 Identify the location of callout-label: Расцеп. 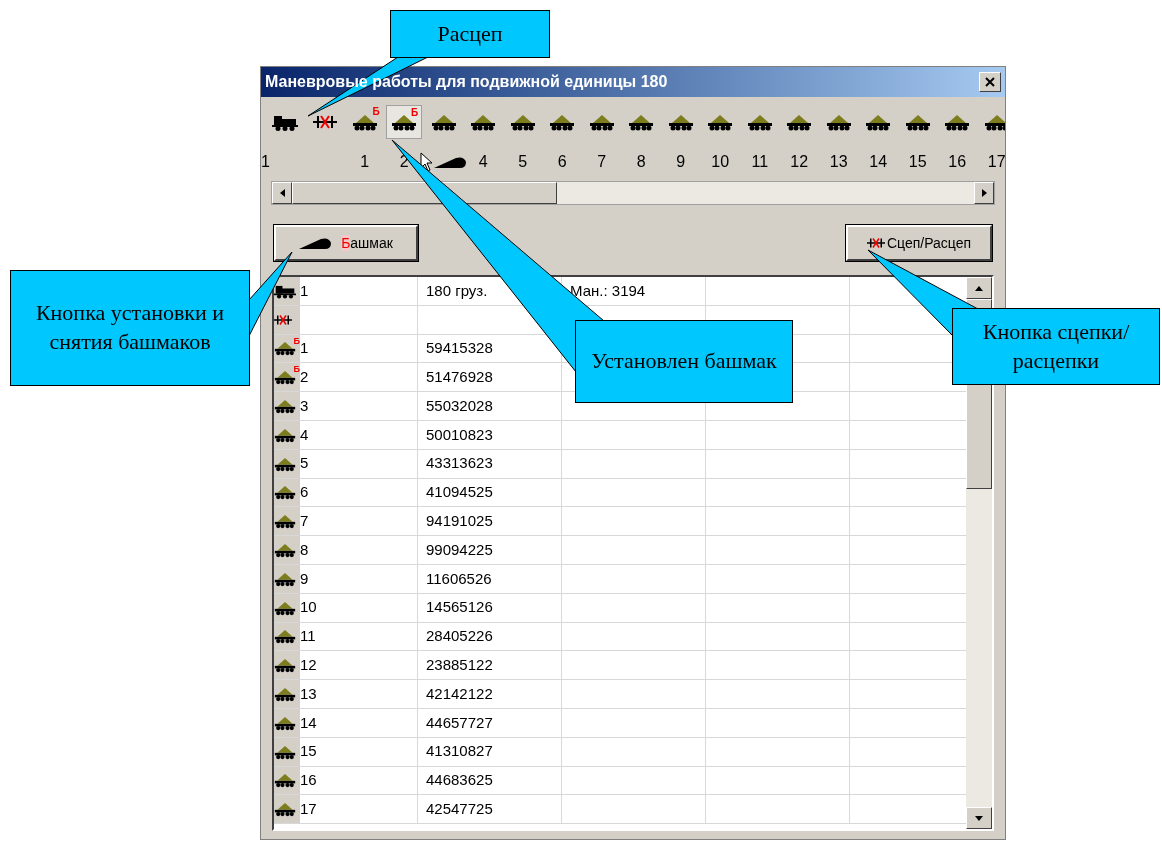
(470, 34).